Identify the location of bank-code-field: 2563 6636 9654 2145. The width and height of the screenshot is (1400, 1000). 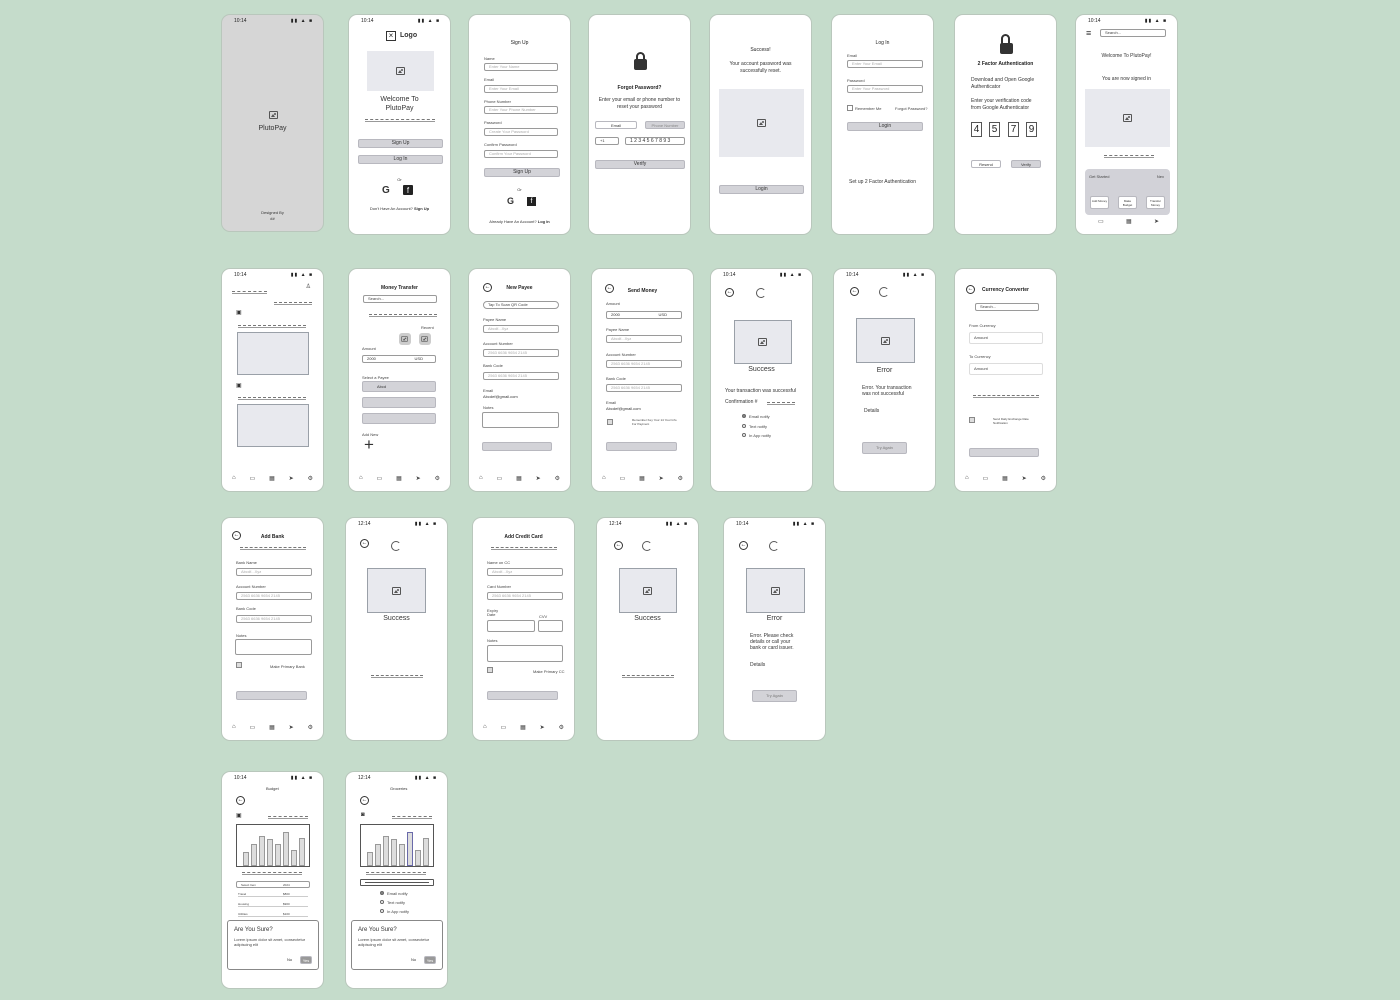
(274, 619).